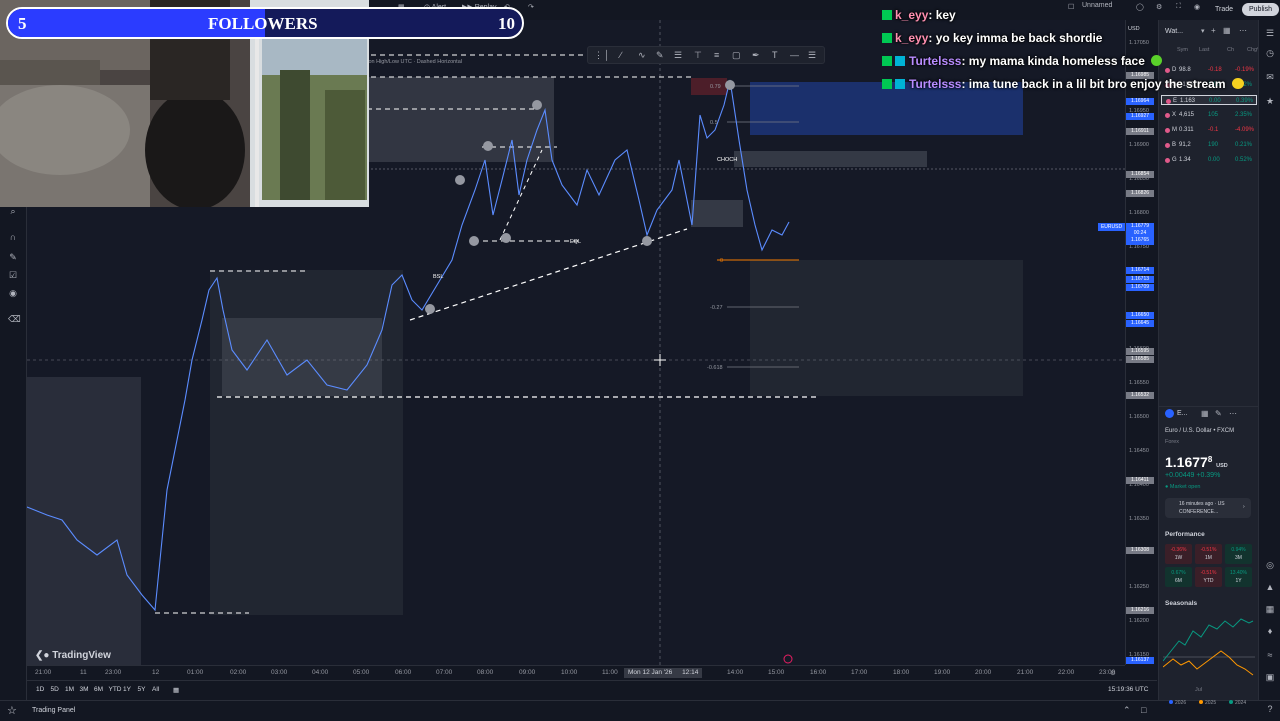  What do you see at coordinates (1270, 655) in the screenshot?
I see `pulse-icon: ≈` at bounding box center [1270, 655].